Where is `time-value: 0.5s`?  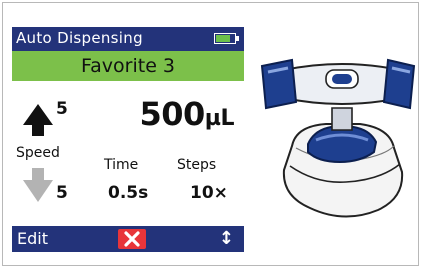 time-value: 0.5s is located at coordinates (128, 193).